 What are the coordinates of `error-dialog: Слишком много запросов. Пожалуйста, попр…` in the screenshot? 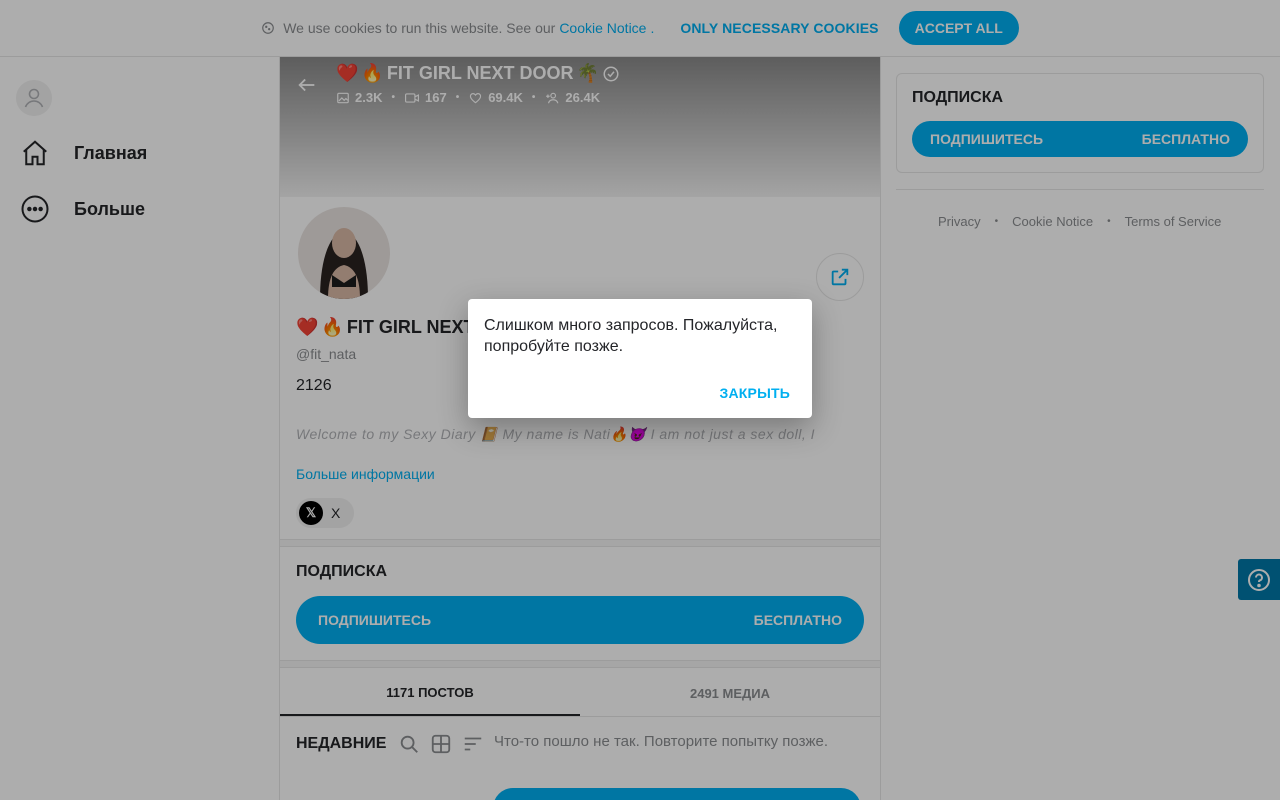 It's located at (640, 358).